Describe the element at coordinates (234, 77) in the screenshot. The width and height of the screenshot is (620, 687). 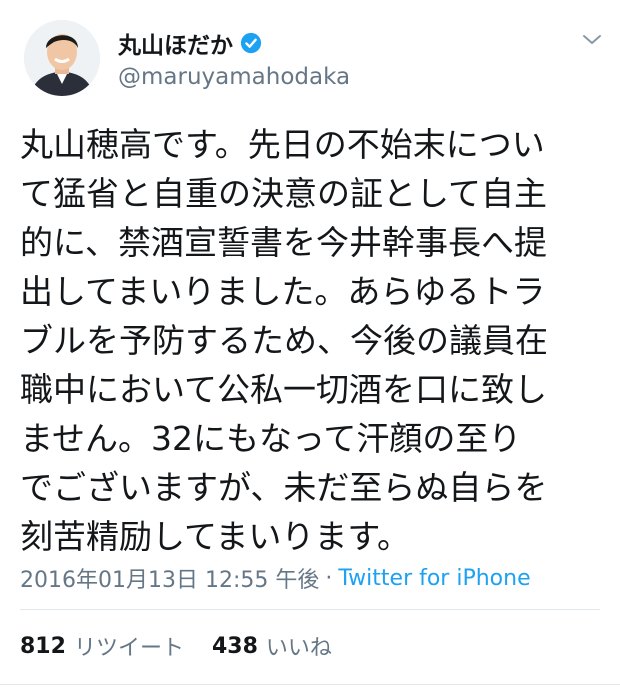
I see `user-handle: @maruyamahodaka` at that location.